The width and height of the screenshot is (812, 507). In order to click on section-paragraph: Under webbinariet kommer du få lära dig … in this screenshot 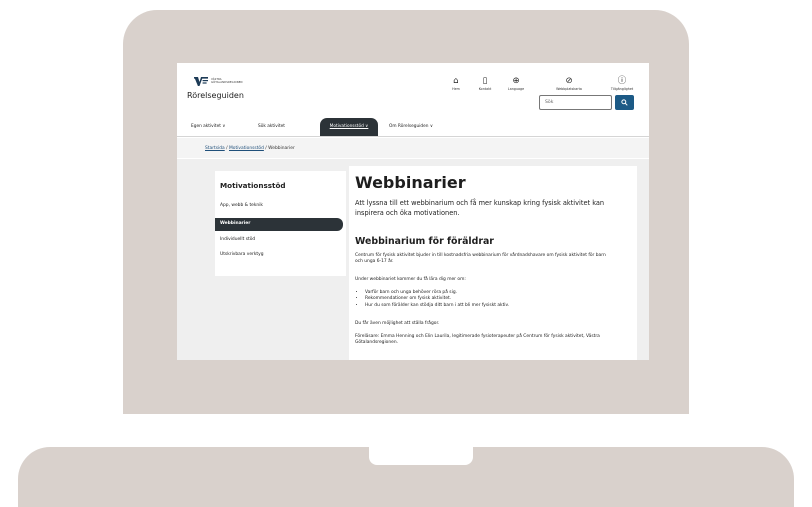, I will do `click(410, 279)`.